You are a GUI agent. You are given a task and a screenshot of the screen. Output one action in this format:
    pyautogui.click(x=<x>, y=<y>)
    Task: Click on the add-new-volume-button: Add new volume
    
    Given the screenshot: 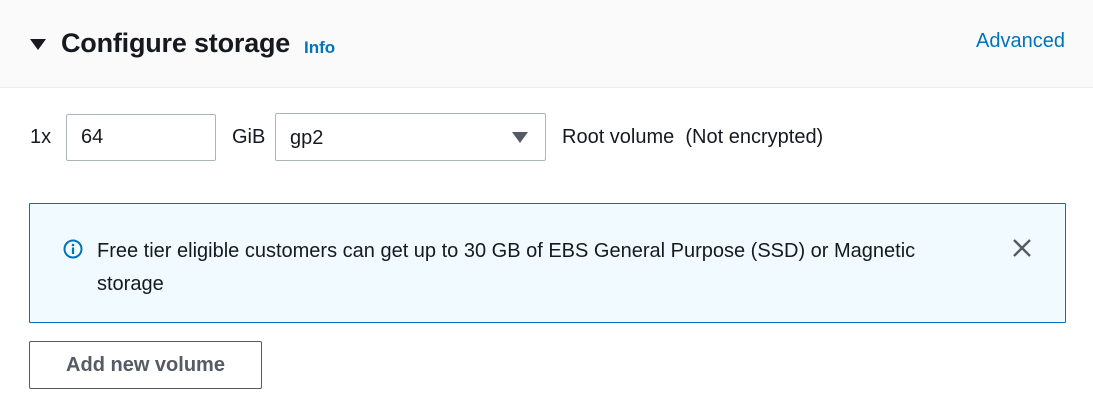 What is the action you would take?
    pyautogui.click(x=145, y=365)
    